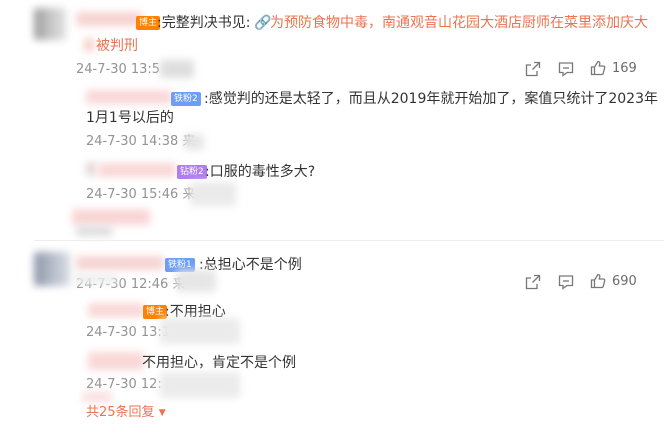 This screenshot has width=664, height=436. What do you see at coordinates (624, 68) in the screenshot?
I see `like-count: 169` at bounding box center [624, 68].